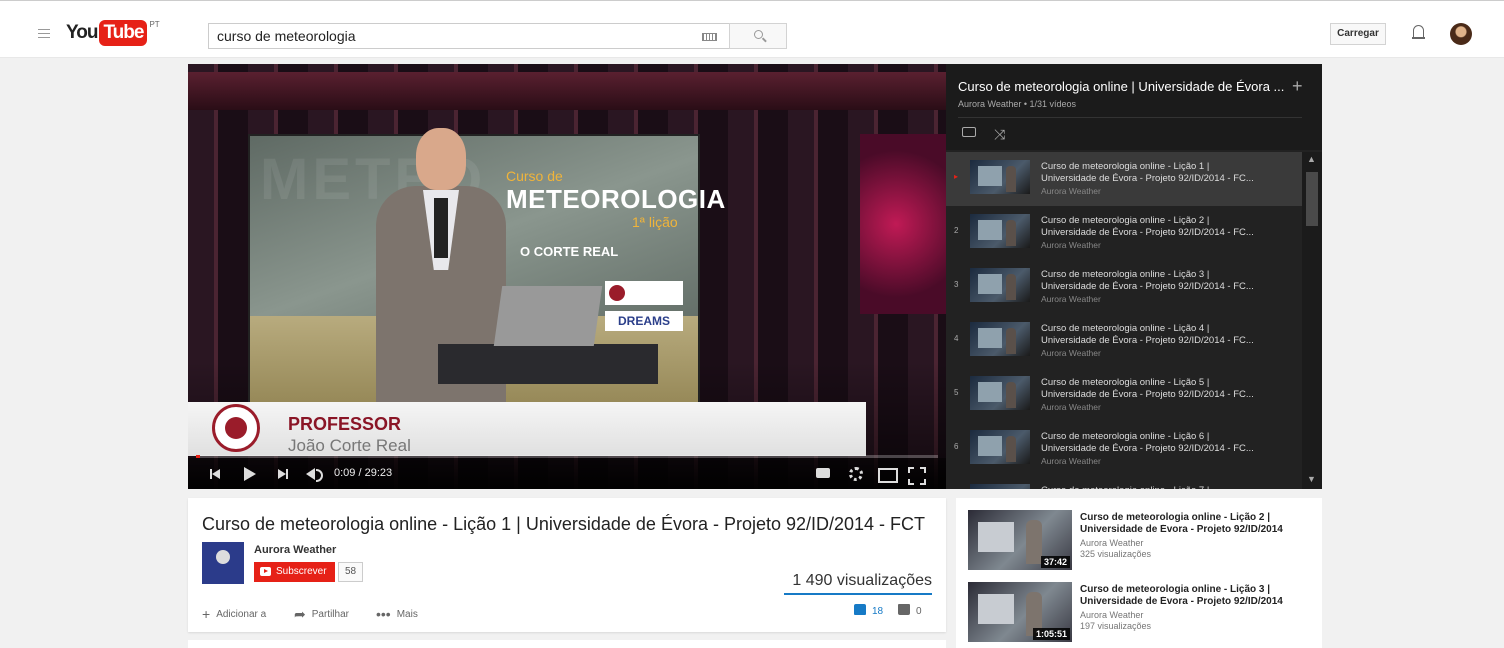  Describe the element at coordinates (295, 550) in the screenshot. I see `channel-name: Aurora Weather` at that location.